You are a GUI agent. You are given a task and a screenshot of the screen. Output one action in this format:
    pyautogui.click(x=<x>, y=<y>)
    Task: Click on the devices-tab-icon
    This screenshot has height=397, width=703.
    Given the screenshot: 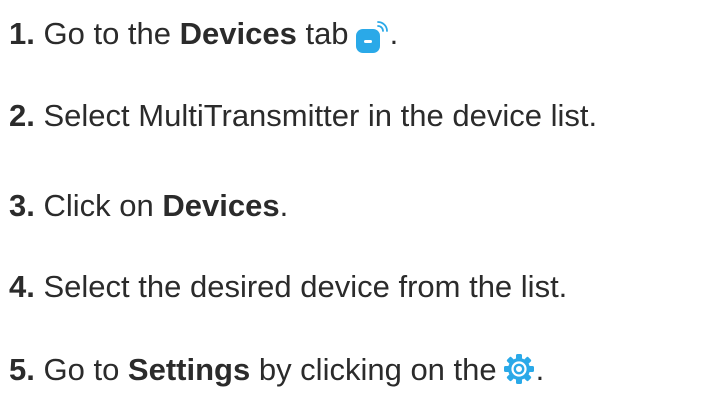 What is the action you would take?
    pyautogui.click(x=372, y=36)
    